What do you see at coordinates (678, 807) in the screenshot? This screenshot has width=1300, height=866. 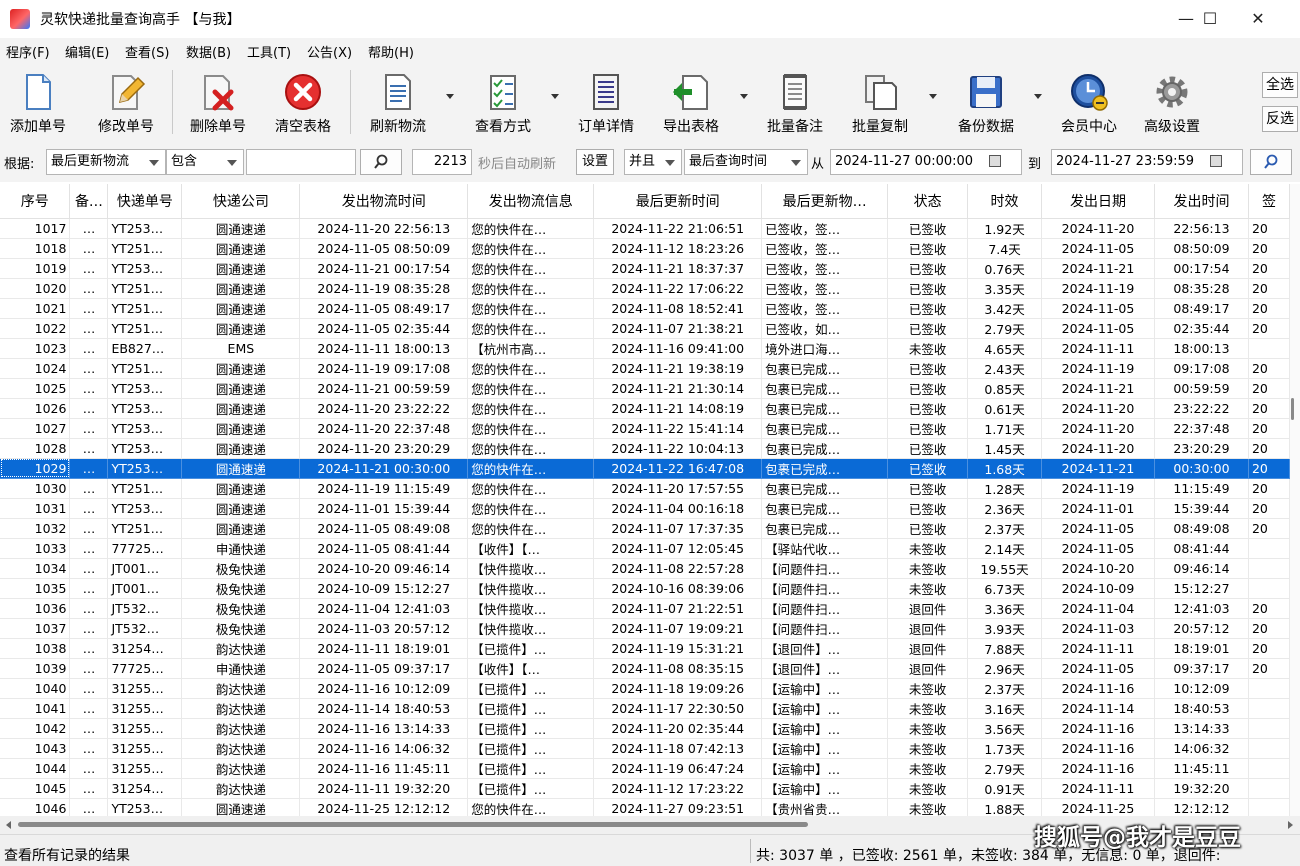 I see `cell-last-update-time-col: 2024-11-27 09:23:51` at bounding box center [678, 807].